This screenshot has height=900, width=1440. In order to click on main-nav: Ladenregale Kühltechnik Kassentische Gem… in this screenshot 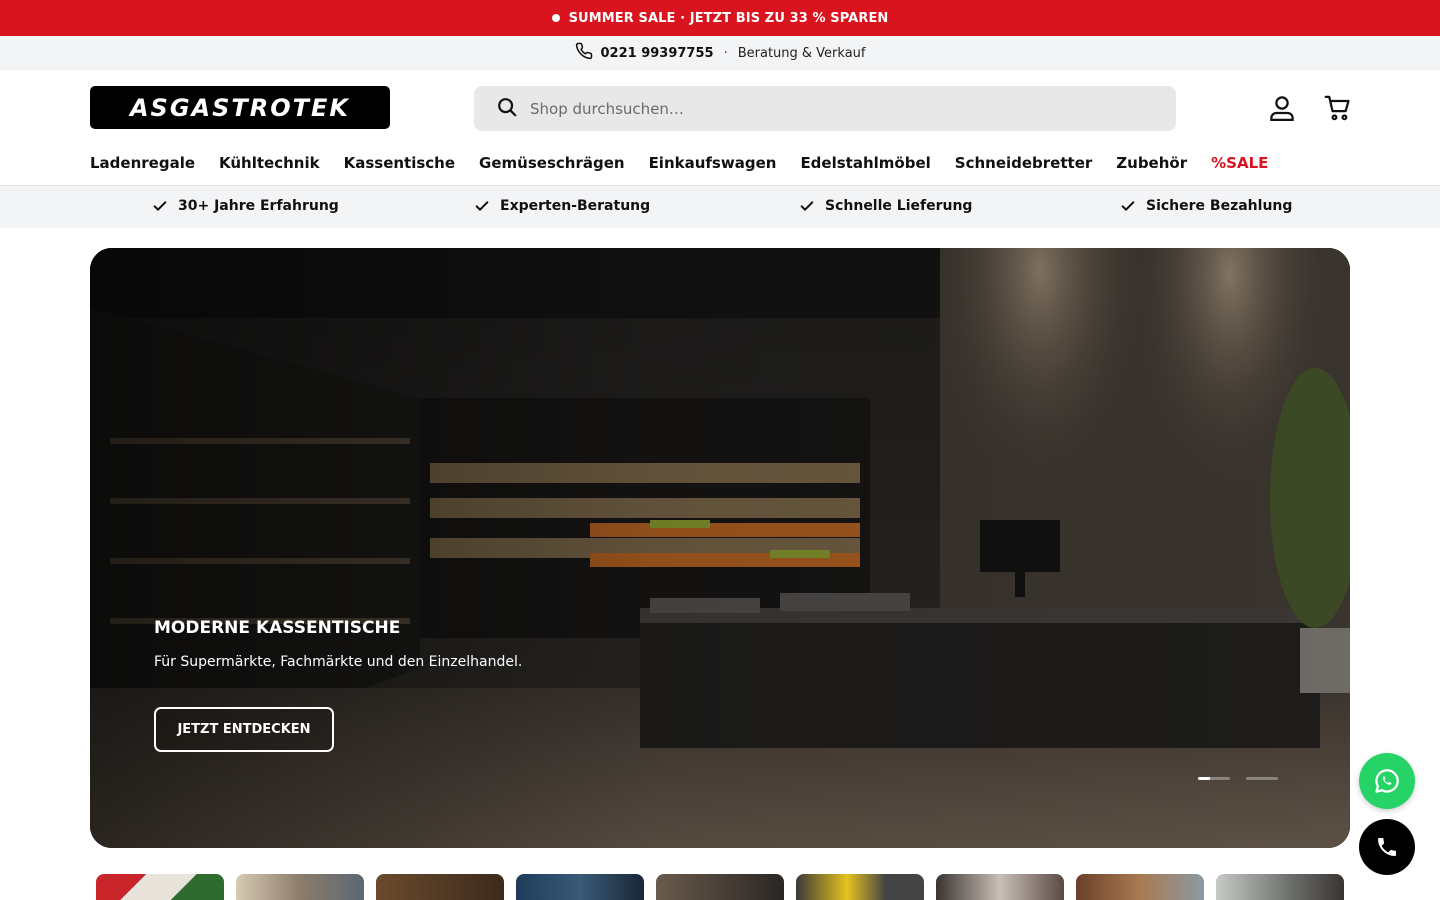, I will do `click(720, 166)`.